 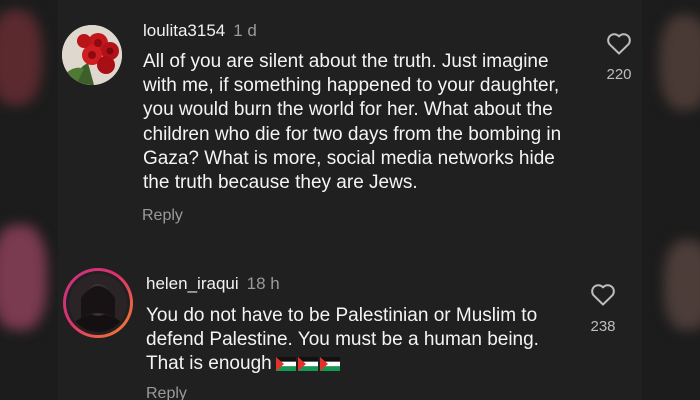 I want to click on story-ring-avatar-icon, so click(x=98, y=303).